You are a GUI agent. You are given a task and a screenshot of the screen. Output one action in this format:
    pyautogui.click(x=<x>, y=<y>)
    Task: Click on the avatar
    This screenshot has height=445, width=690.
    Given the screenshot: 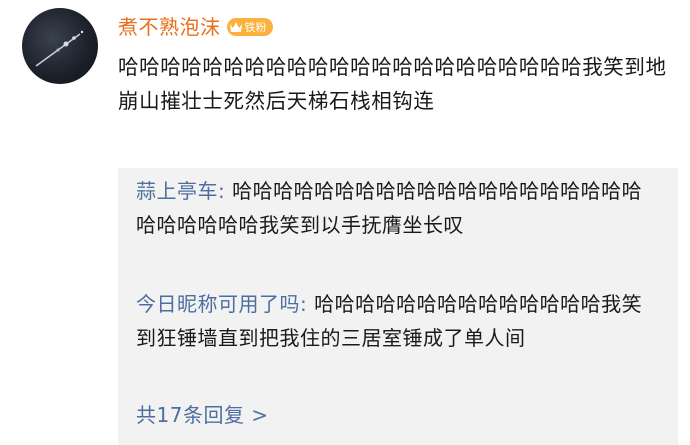 What is the action you would take?
    pyautogui.click(x=60, y=46)
    